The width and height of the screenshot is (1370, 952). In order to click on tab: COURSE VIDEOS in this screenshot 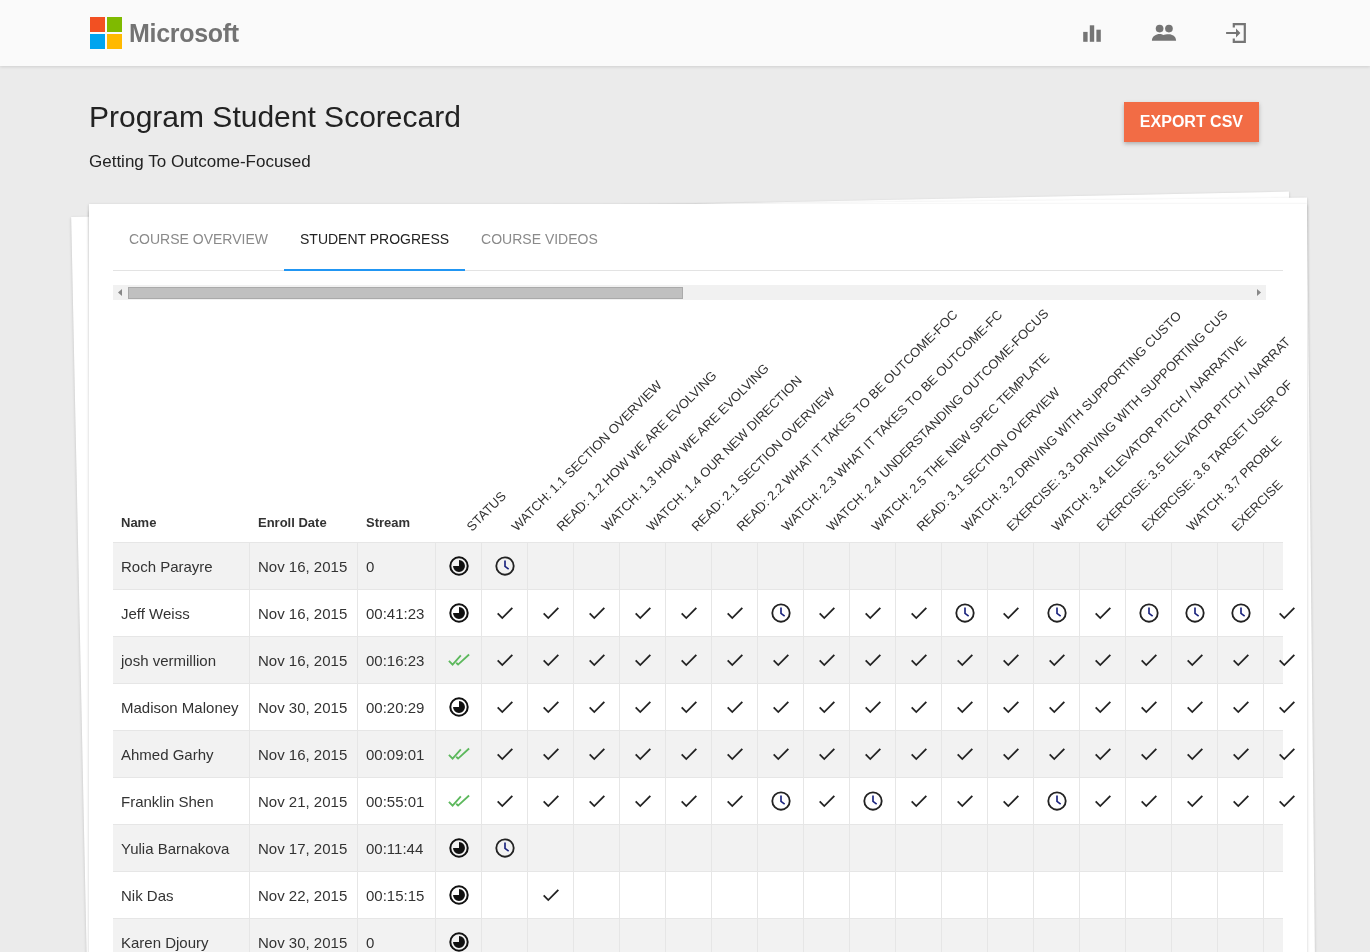, I will do `click(539, 237)`.